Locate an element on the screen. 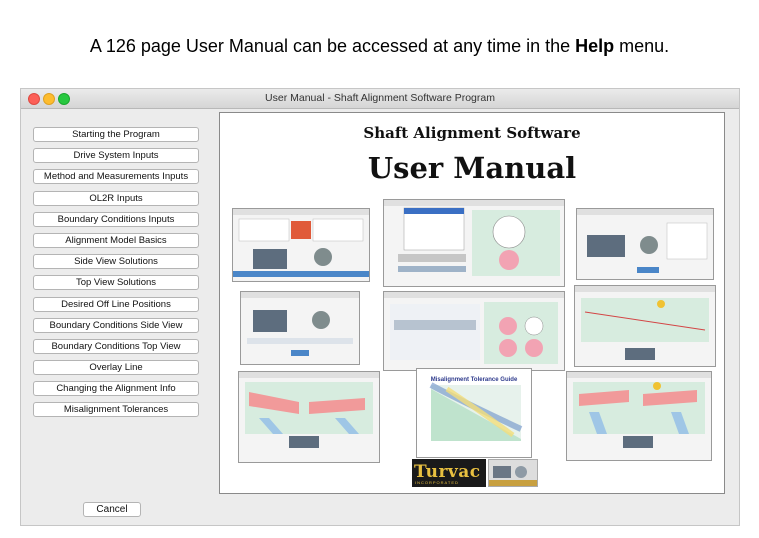 This screenshot has width=759, height=538. misalignment-tolerance-guide-thumbnail: Misalignment Tolerance Guide is located at coordinates (474, 413).